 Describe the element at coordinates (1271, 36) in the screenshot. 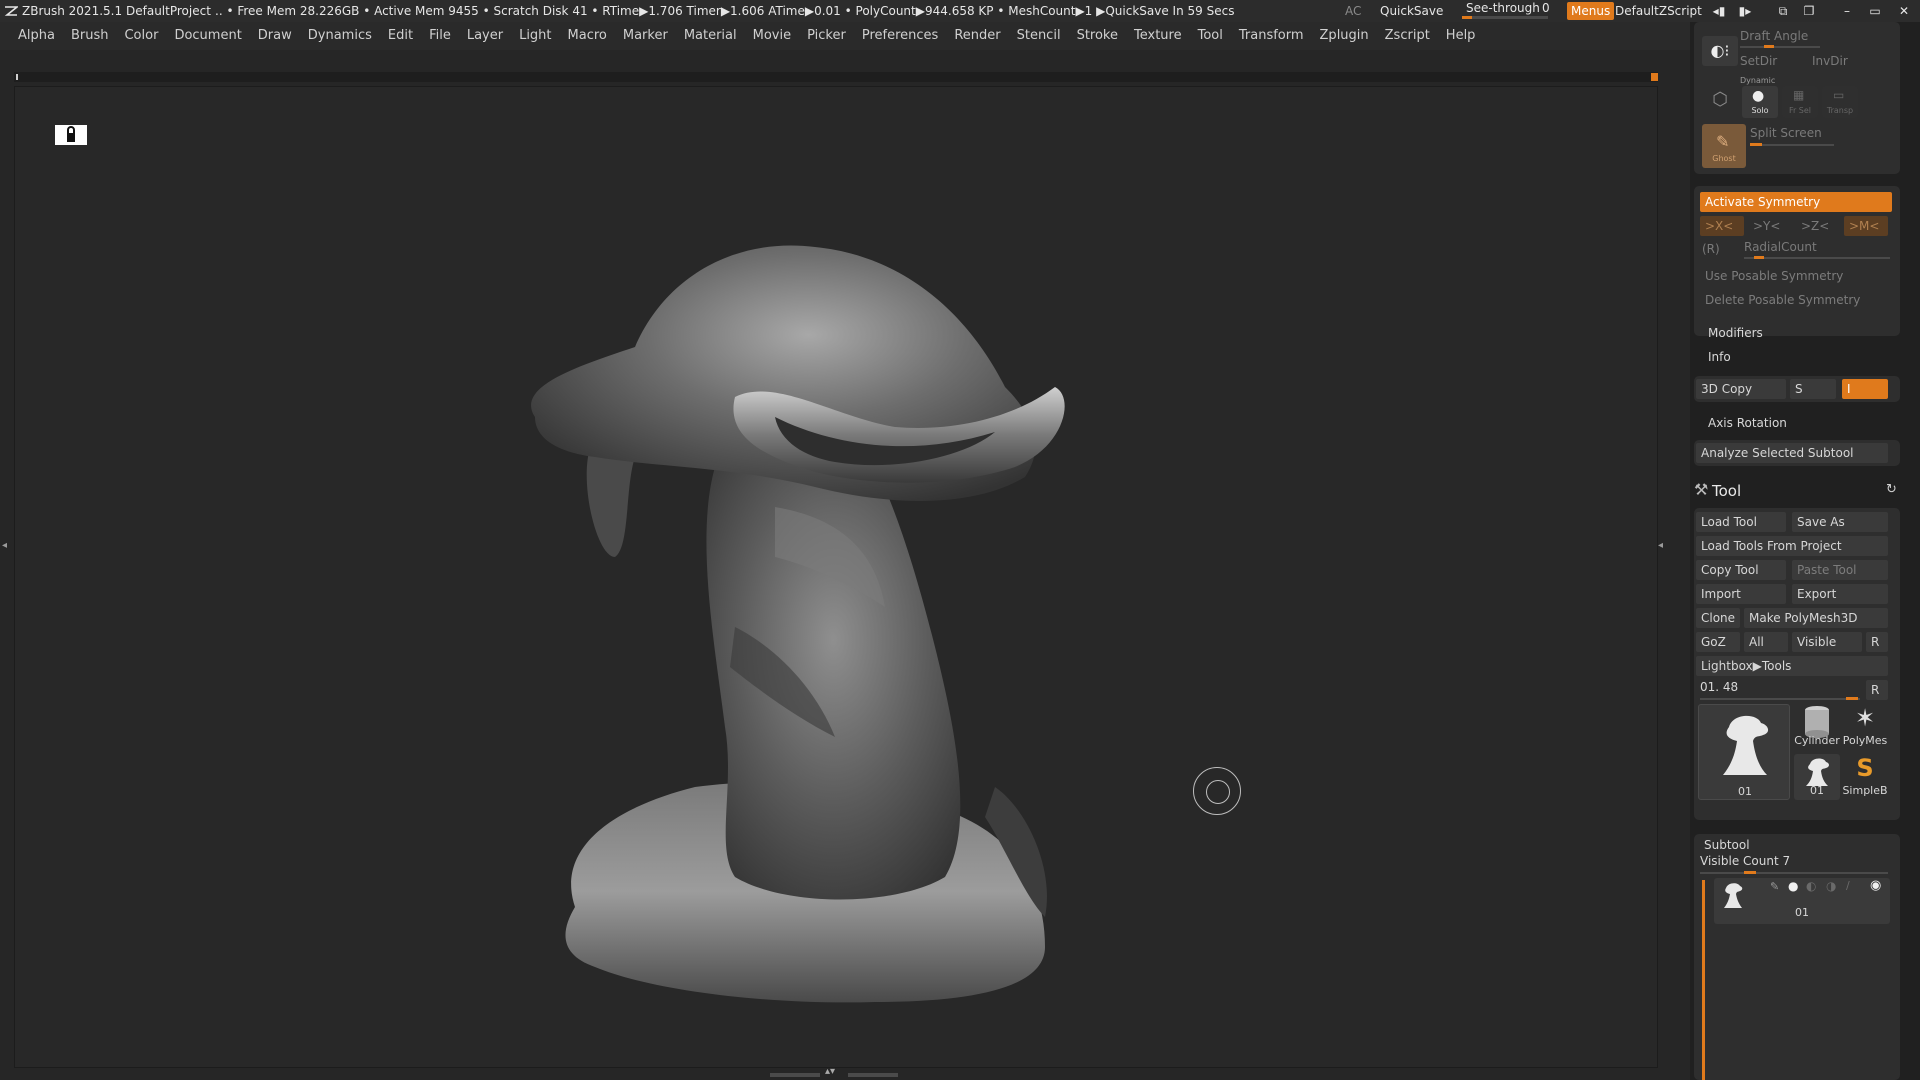

I see `menu-transform: Transform` at that location.